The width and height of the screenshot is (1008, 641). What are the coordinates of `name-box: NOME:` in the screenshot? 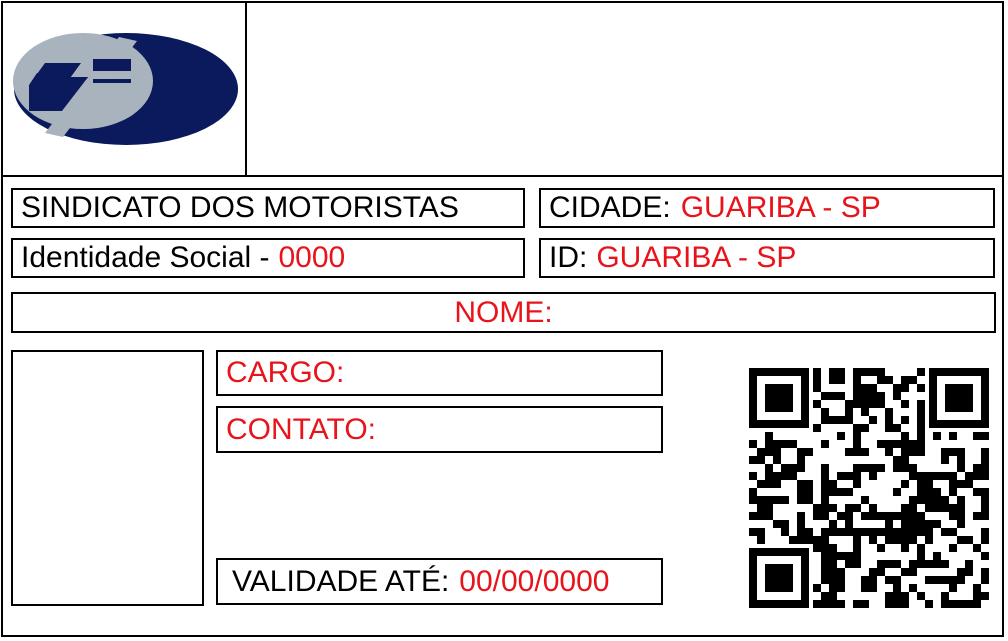 It's located at (503, 312).